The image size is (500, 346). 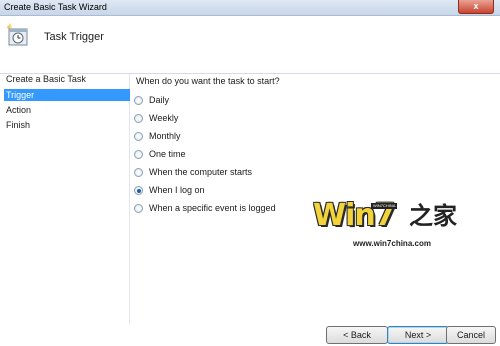 I want to click on option-label-daily: Daily, so click(x=159, y=100).